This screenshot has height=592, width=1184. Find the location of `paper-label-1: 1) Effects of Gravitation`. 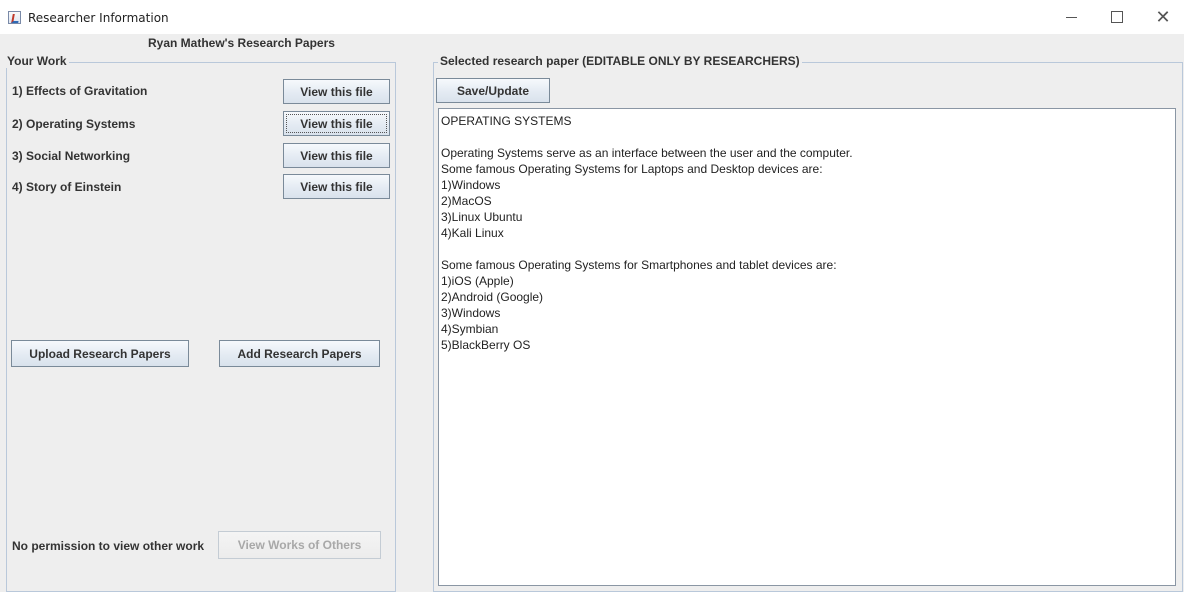

paper-label-1: 1) Effects of Gravitation is located at coordinates (80, 91).